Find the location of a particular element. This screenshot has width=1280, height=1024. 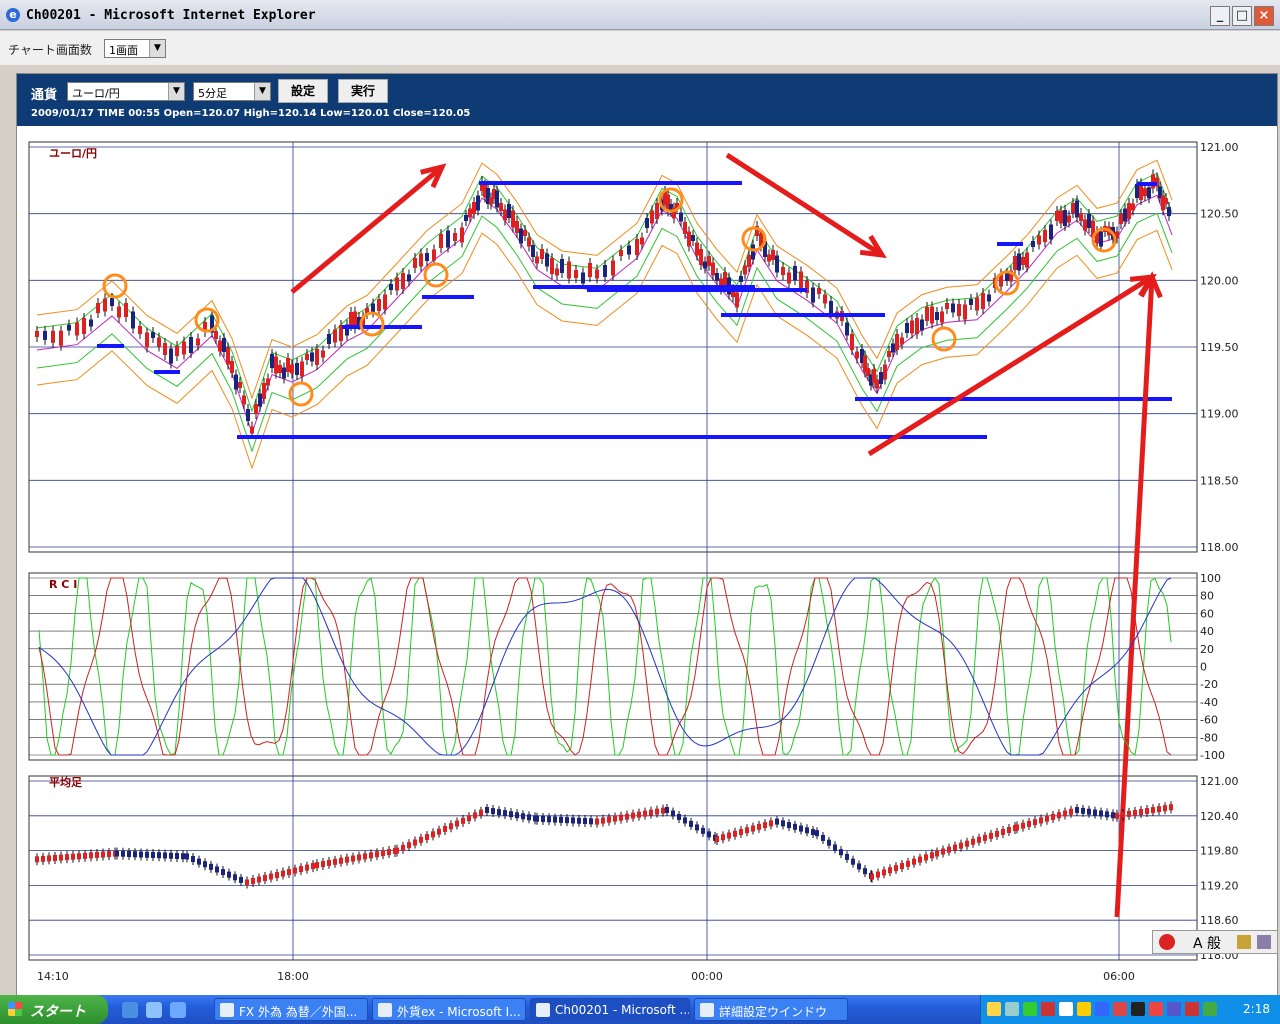

heikin-tick-label: 119.80 is located at coordinates (1219, 851).